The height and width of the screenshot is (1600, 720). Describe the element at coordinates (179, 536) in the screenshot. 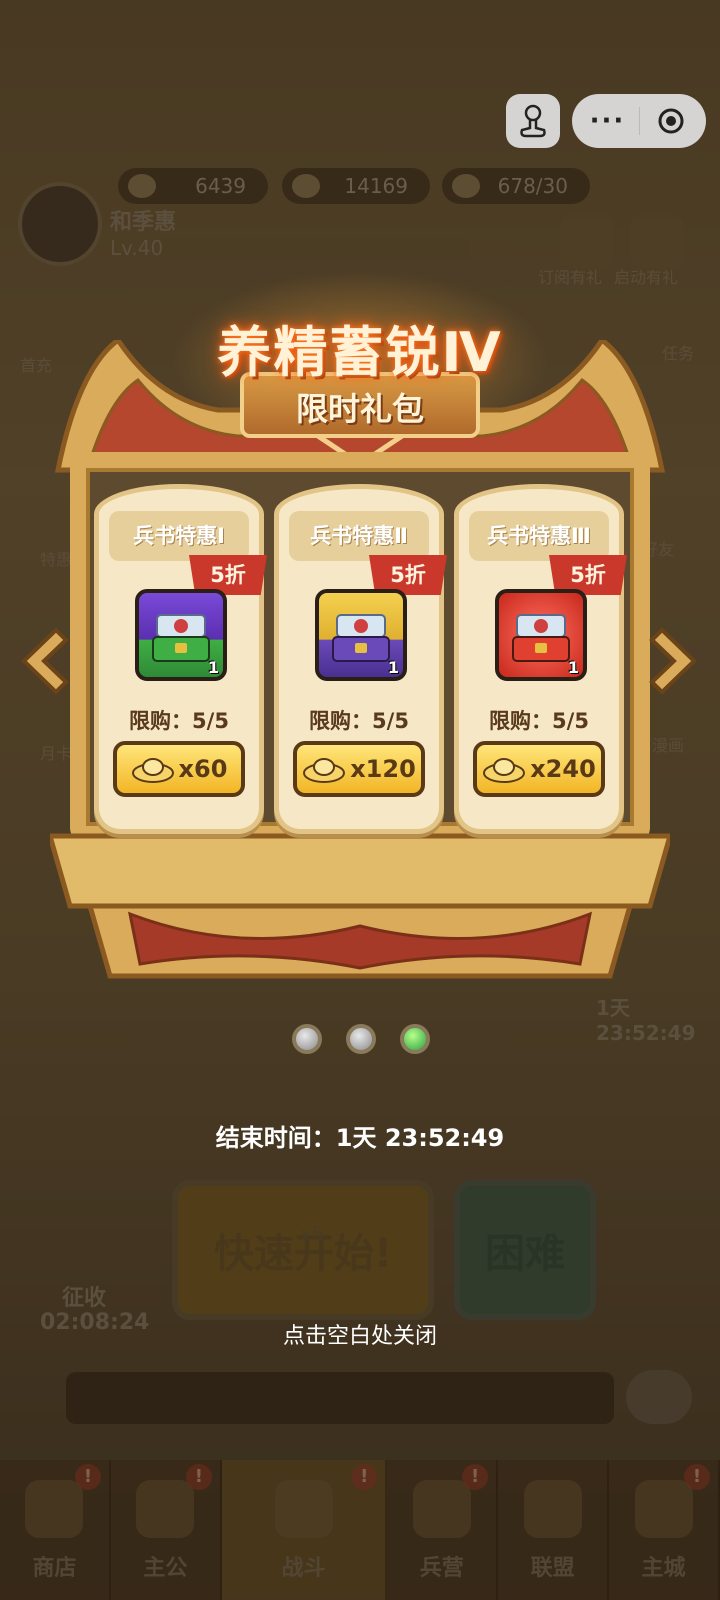

I see `card-title: 兵书特惠Ⅰ` at that location.